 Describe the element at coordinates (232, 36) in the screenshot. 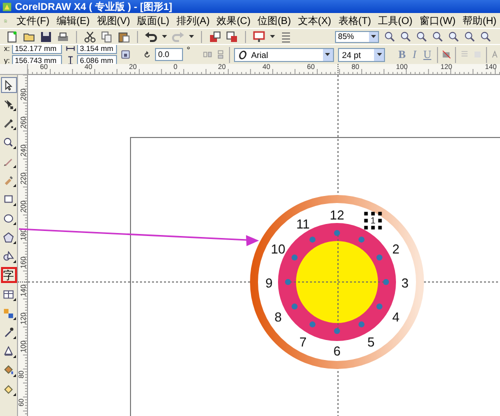

I see `export-icon` at that location.